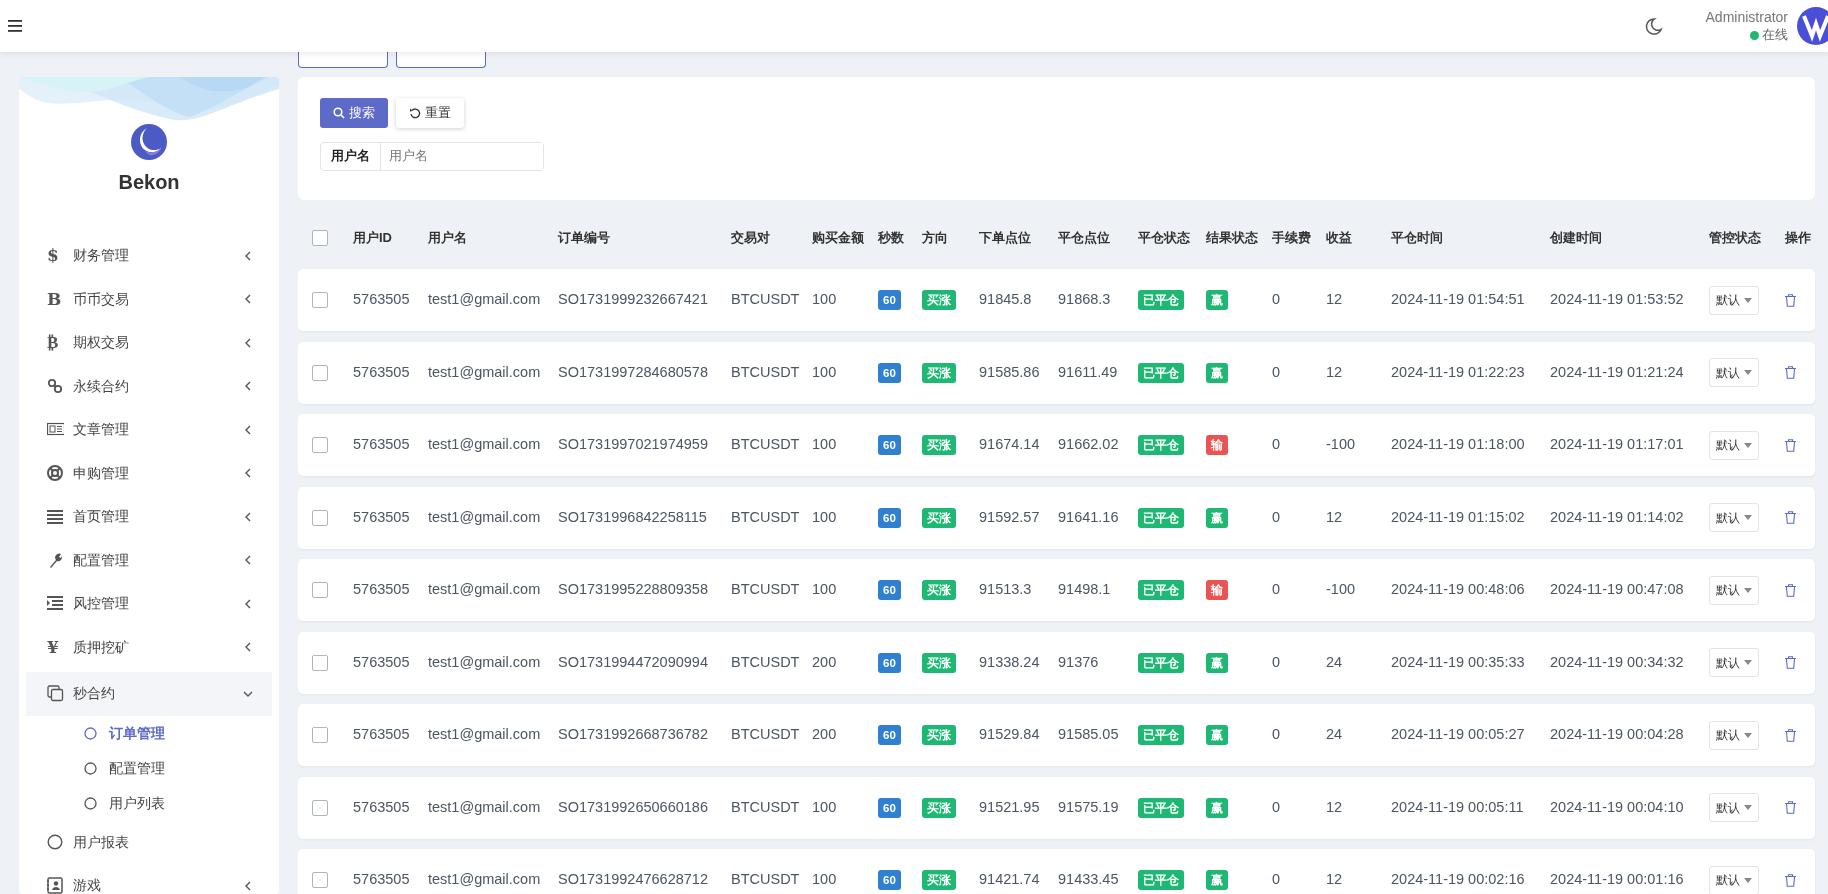  Describe the element at coordinates (149, 256) in the screenshot. I see `menu-item: $ 财务管理` at that location.